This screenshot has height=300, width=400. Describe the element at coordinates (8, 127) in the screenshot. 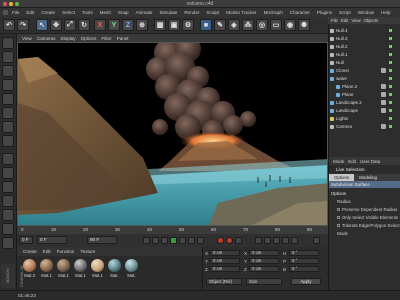

I see `polygons-mode-icon` at that location.